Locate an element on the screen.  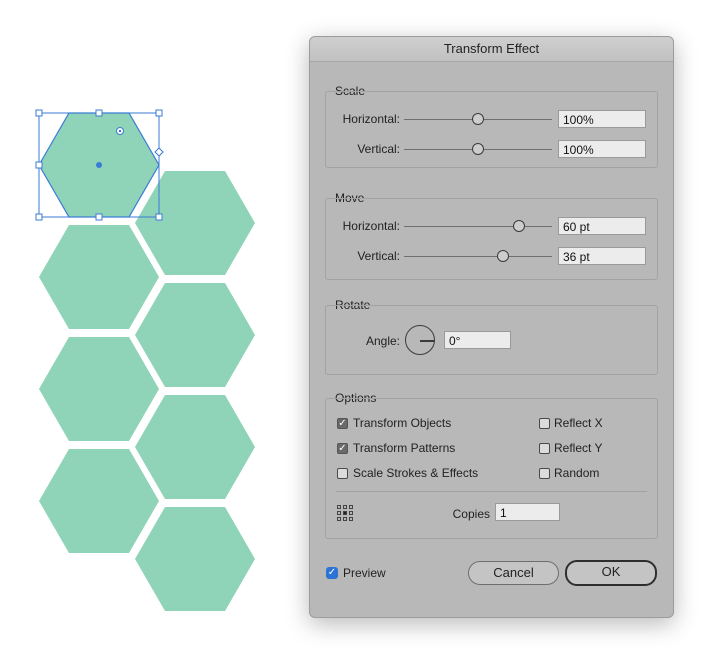
live-corner-widget-dot is located at coordinates (120, 131).